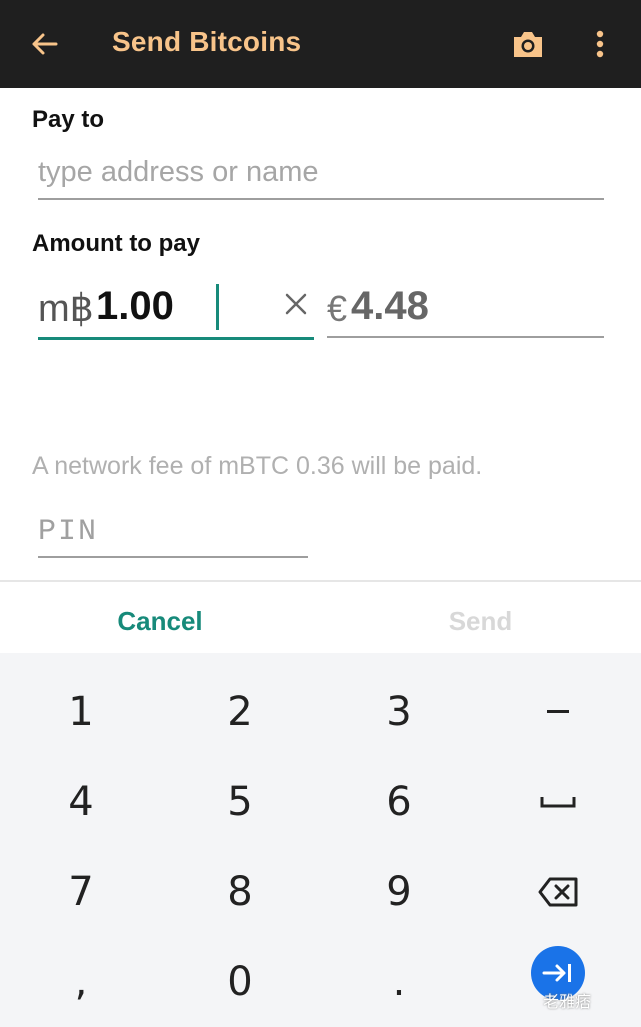 This screenshot has height=1027, width=641. I want to click on app-bar: Send Bitcoins, so click(320, 44).